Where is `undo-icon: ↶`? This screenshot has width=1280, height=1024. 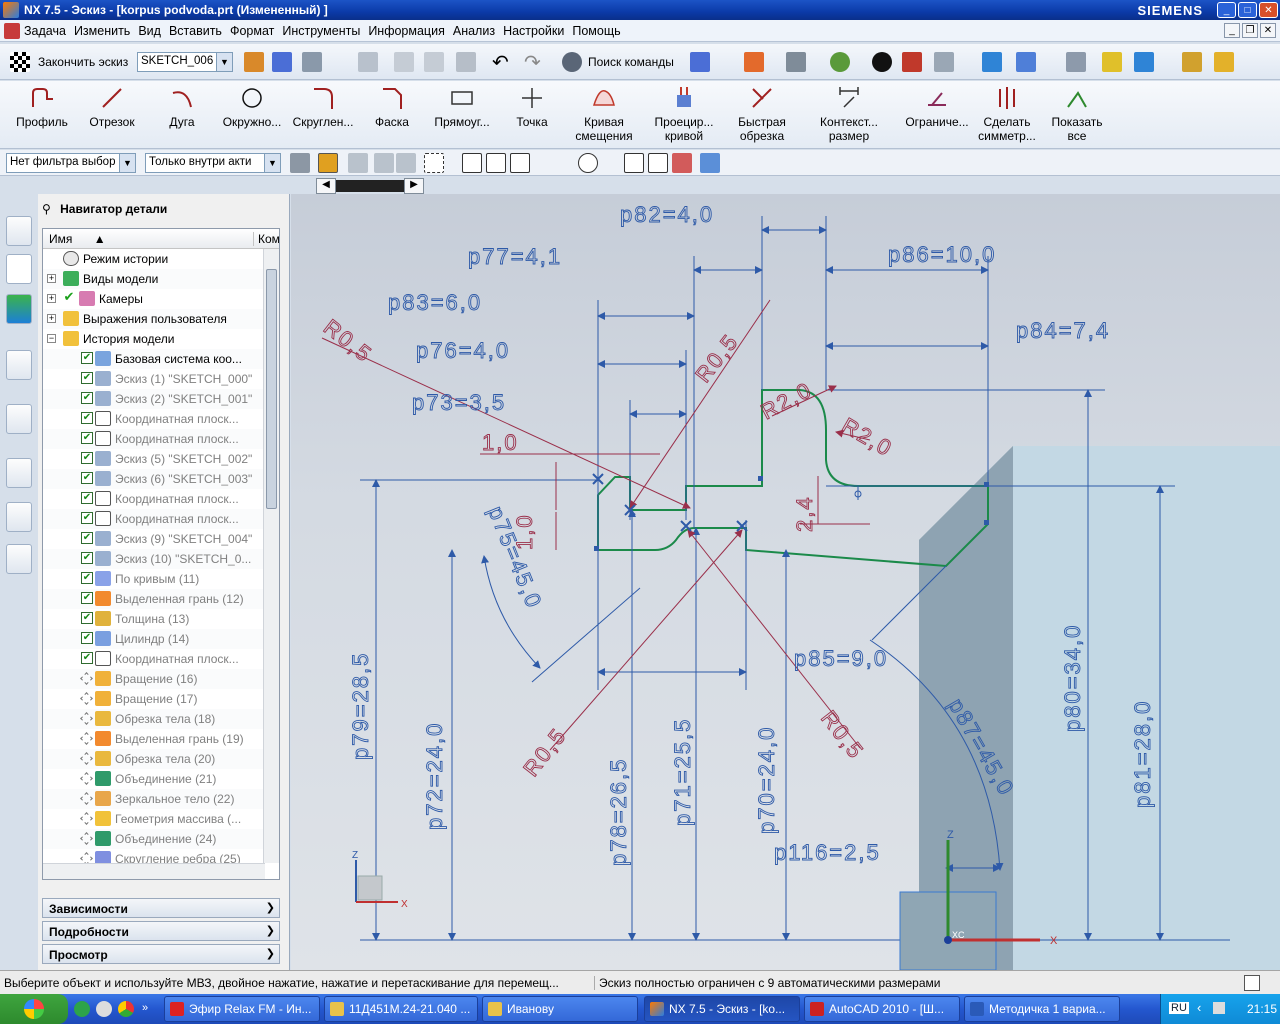
undo-icon: ↶ is located at coordinates (500, 62).